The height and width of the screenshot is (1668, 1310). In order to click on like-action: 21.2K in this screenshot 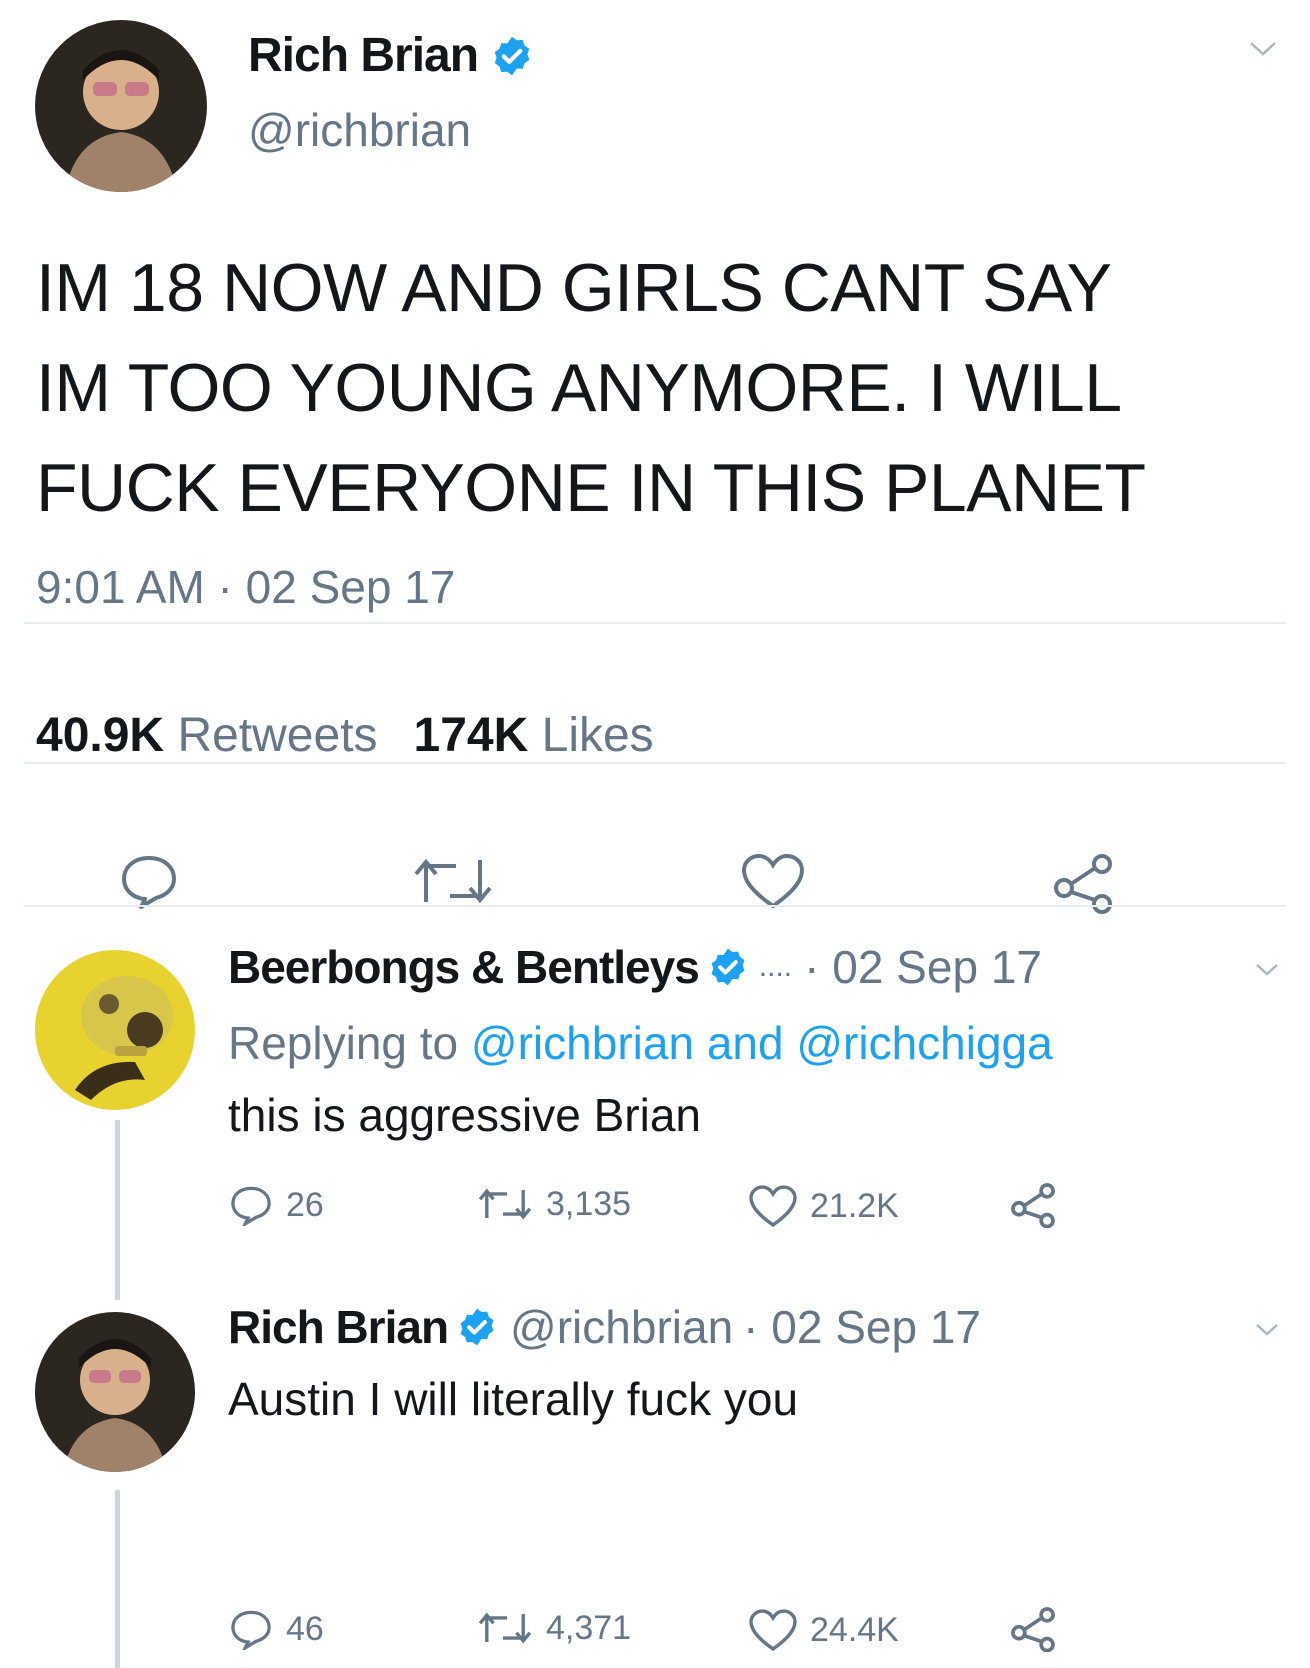, I will do `click(823, 1206)`.